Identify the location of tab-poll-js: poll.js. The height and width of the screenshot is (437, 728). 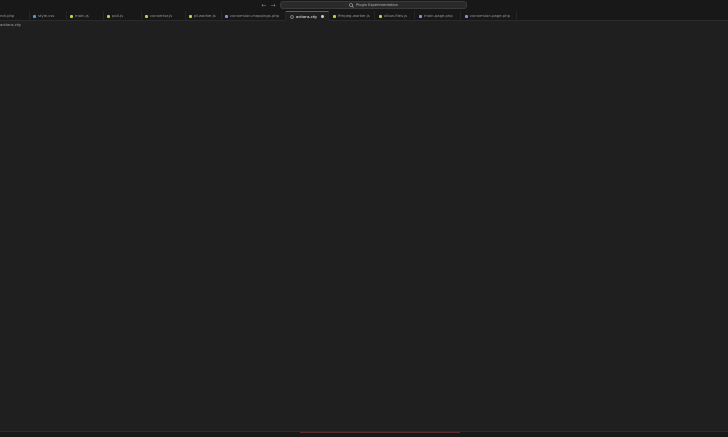
(123, 16).